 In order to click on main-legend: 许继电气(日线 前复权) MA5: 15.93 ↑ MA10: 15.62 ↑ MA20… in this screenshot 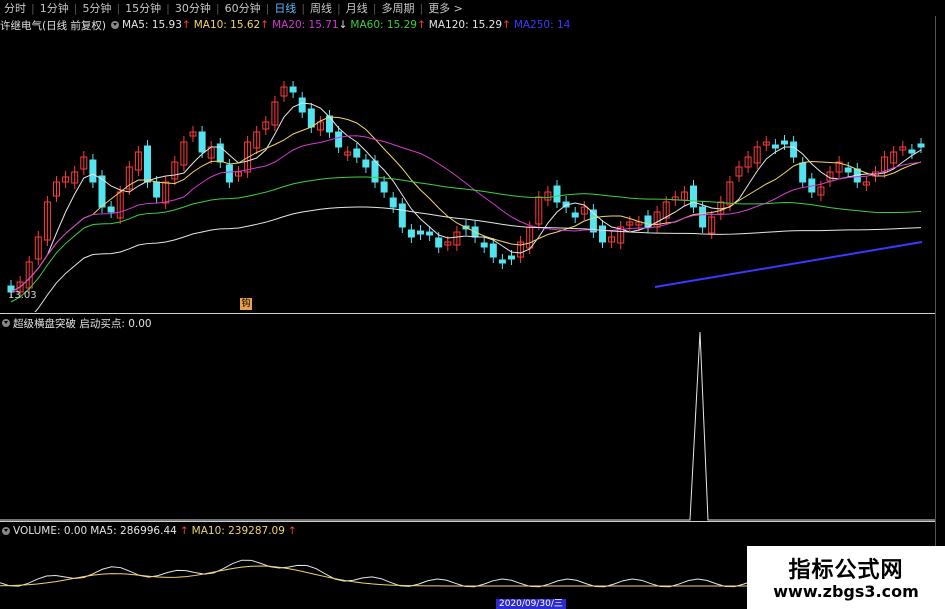, I will do `click(289, 25)`.